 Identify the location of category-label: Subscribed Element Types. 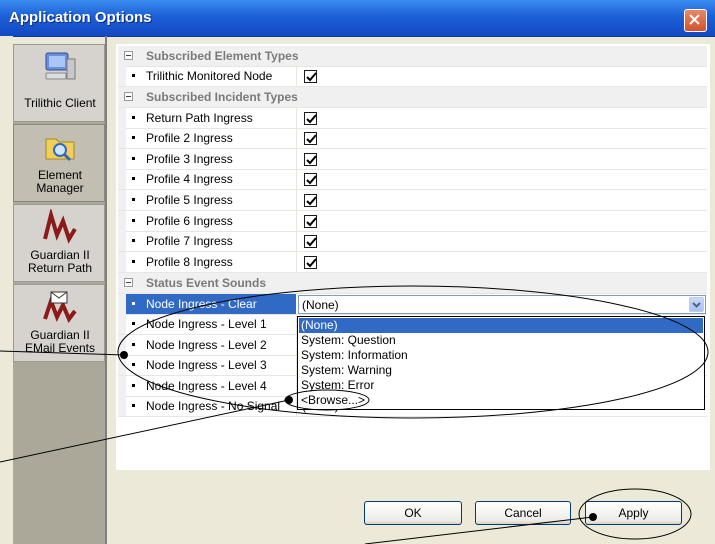
(222, 56).